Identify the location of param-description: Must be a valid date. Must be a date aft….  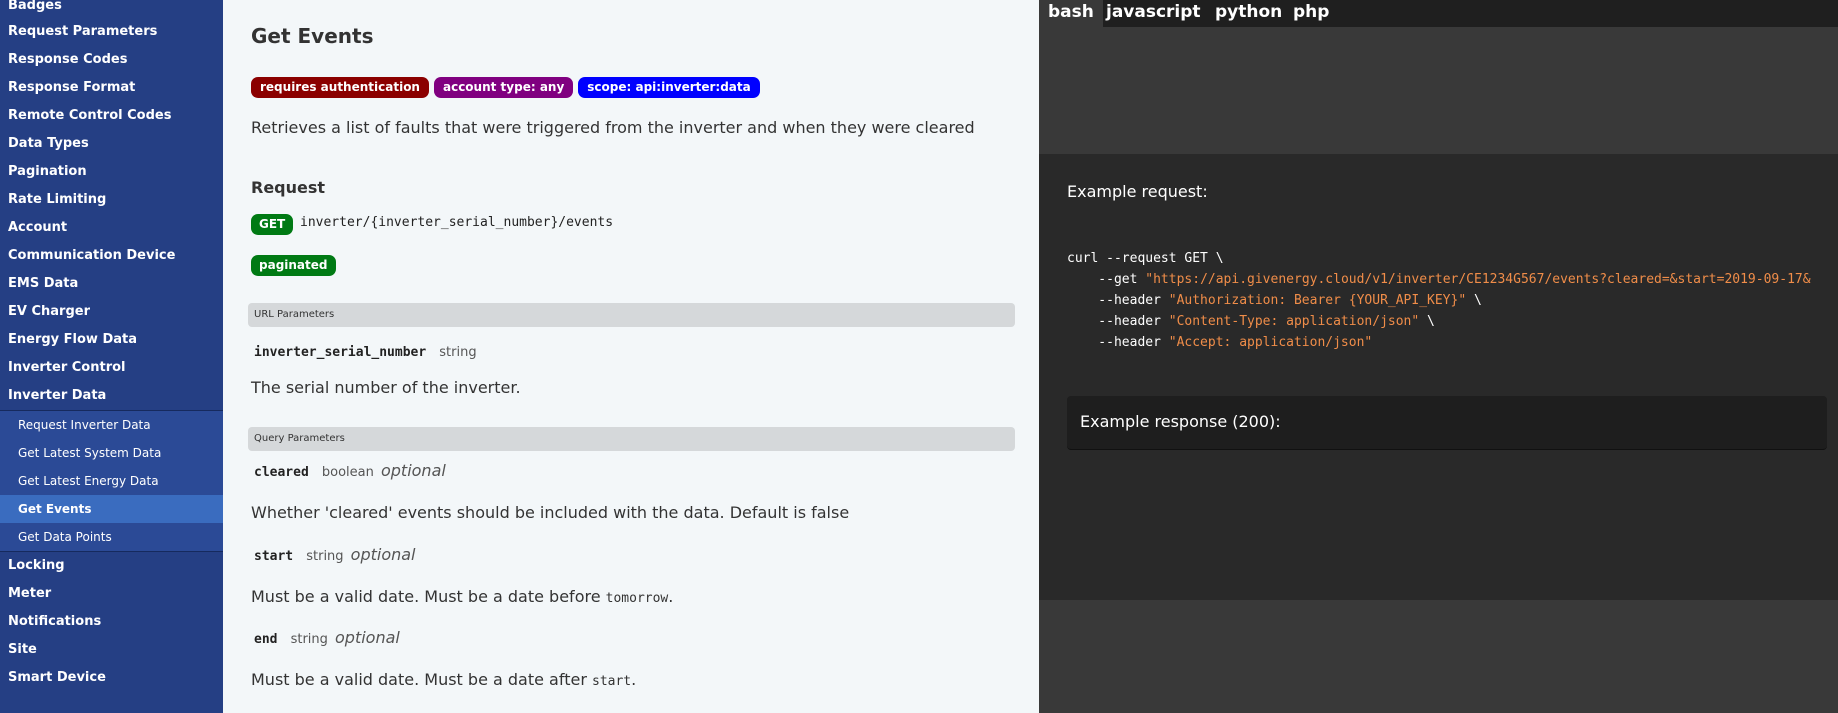
(443, 679).